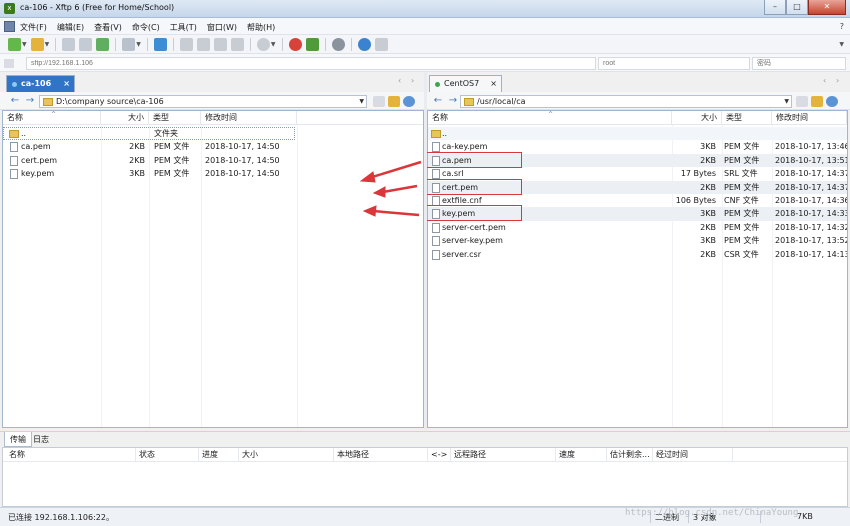  Describe the element at coordinates (465, 83) in the screenshot. I see `tab-centos7: CentOS7 ×` at that location.